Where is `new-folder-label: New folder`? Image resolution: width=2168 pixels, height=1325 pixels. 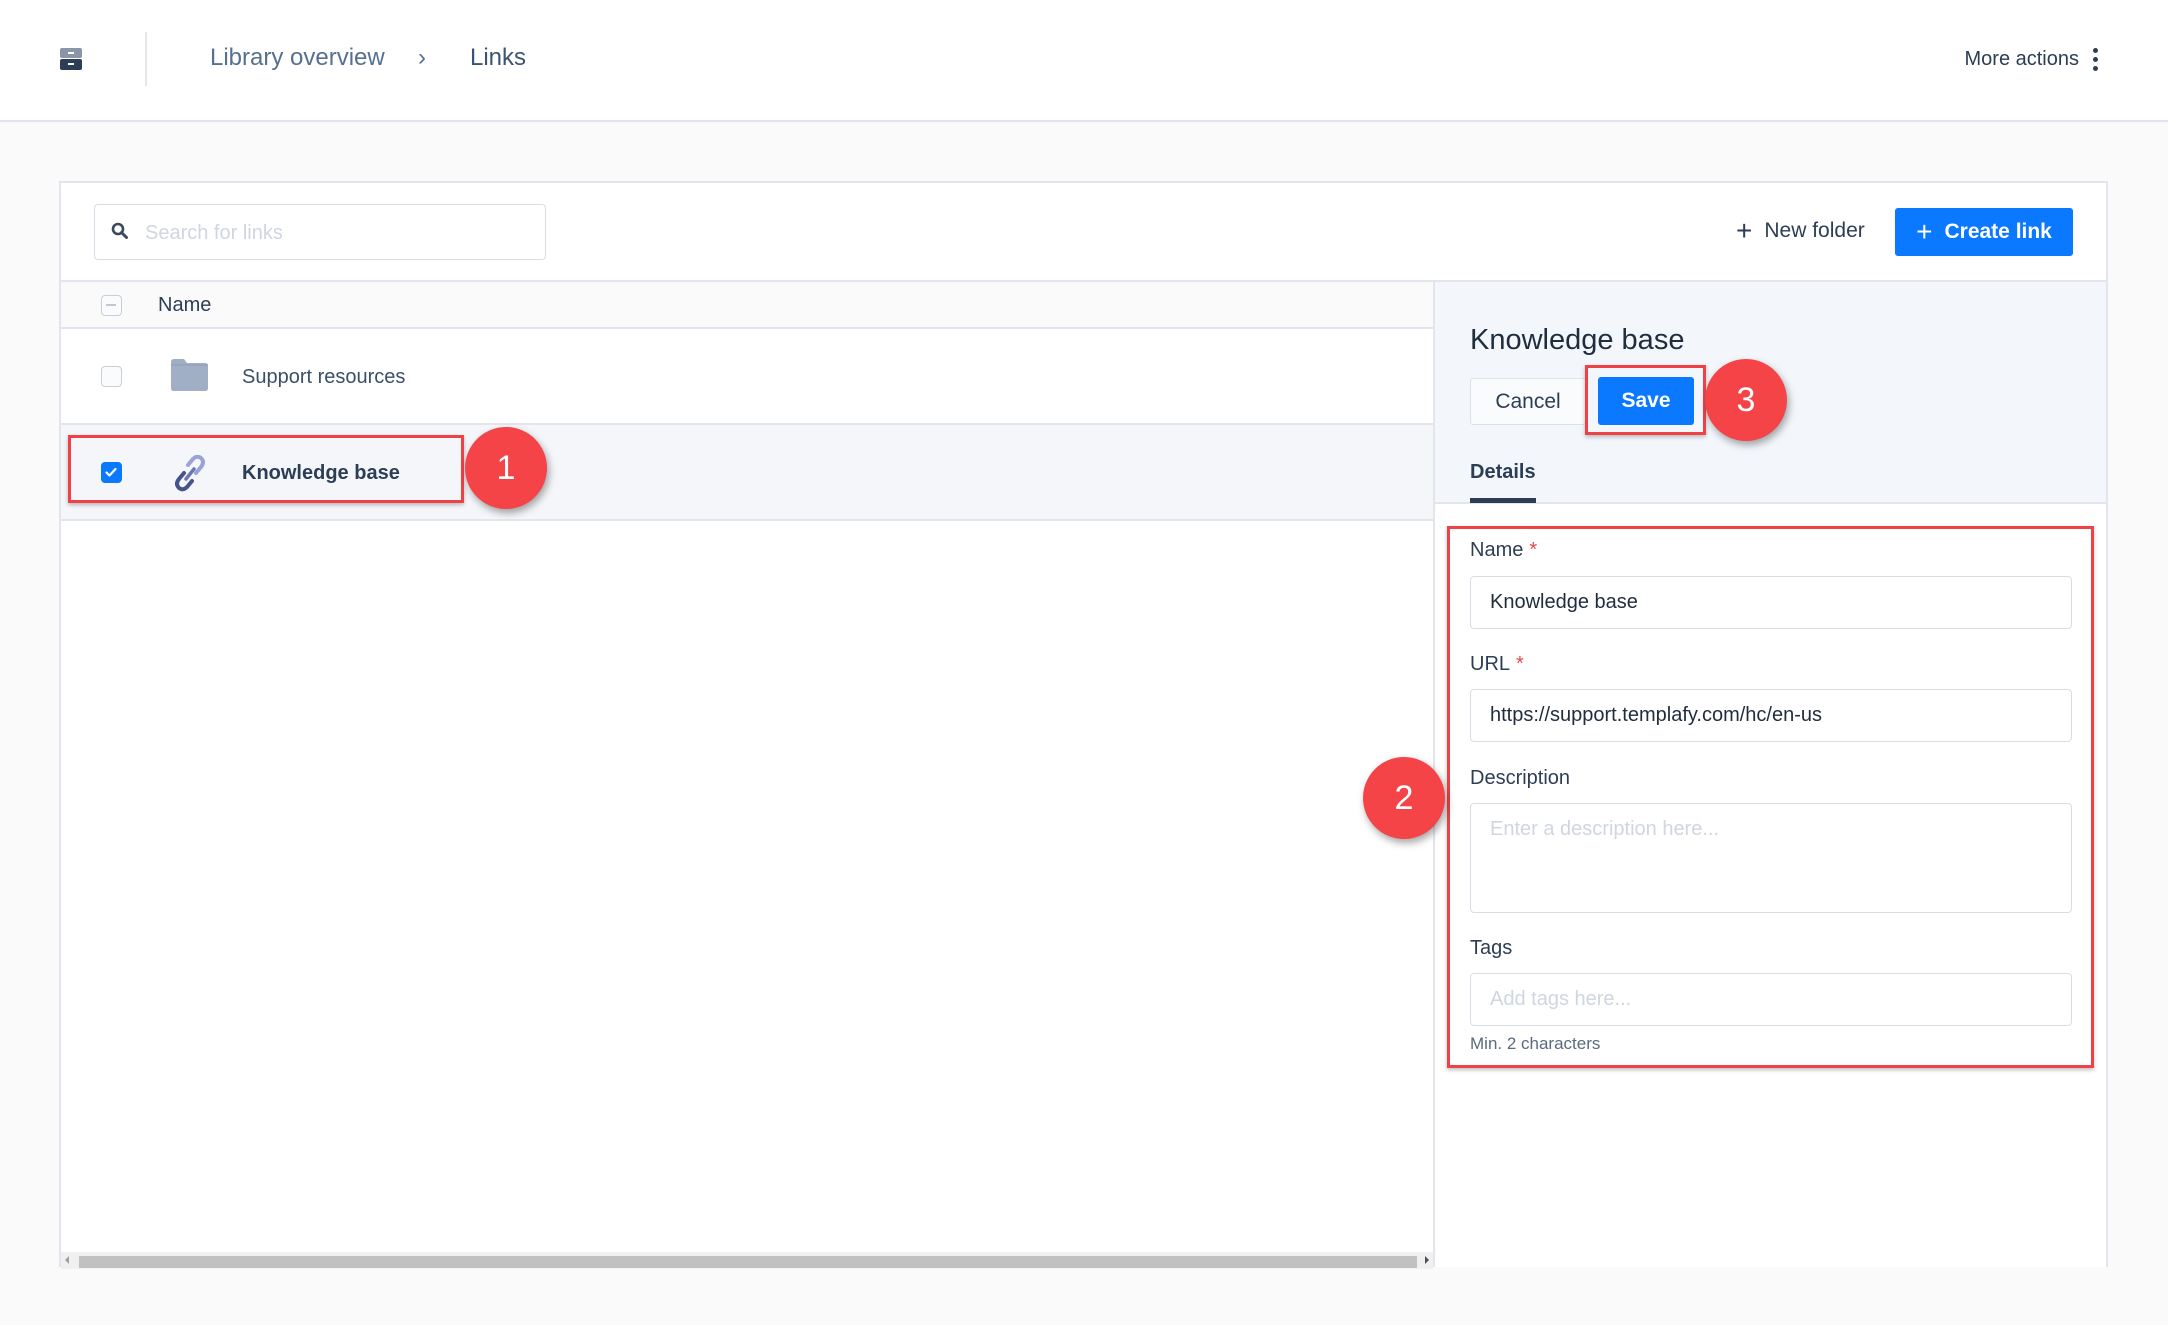
new-folder-label: New folder is located at coordinates (1814, 230).